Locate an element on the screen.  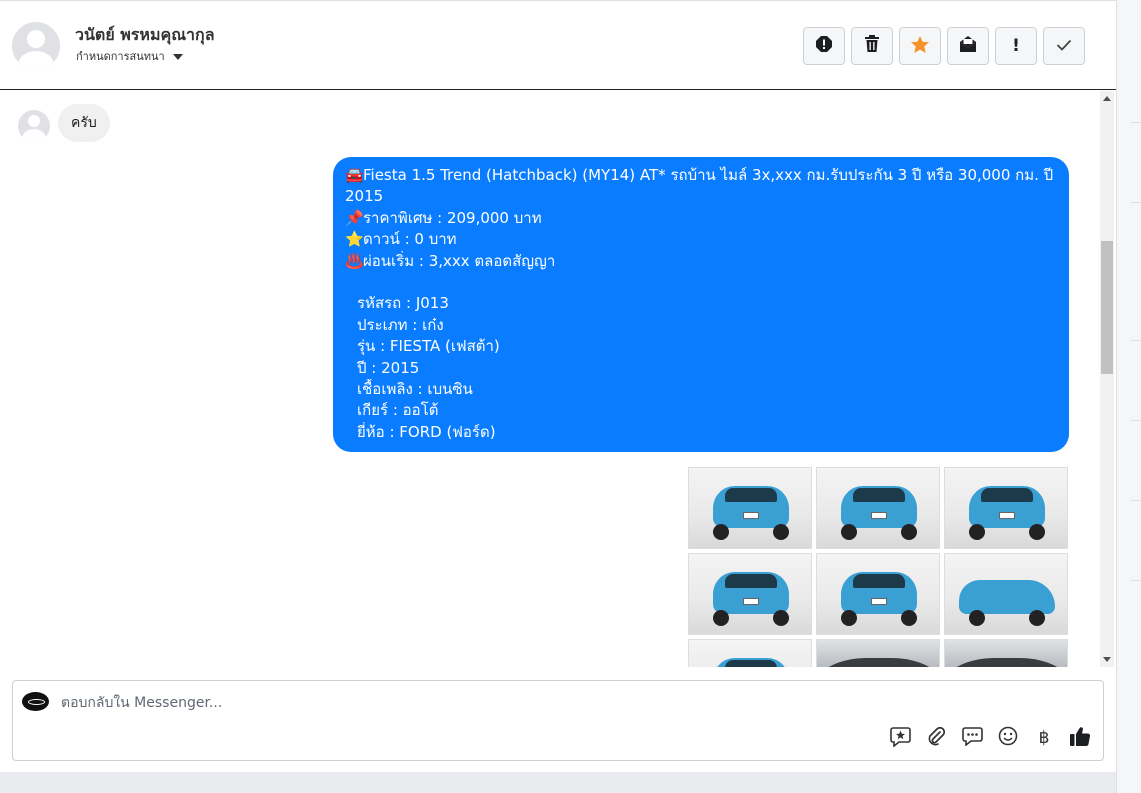
like-button is located at coordinates (1080, 738).